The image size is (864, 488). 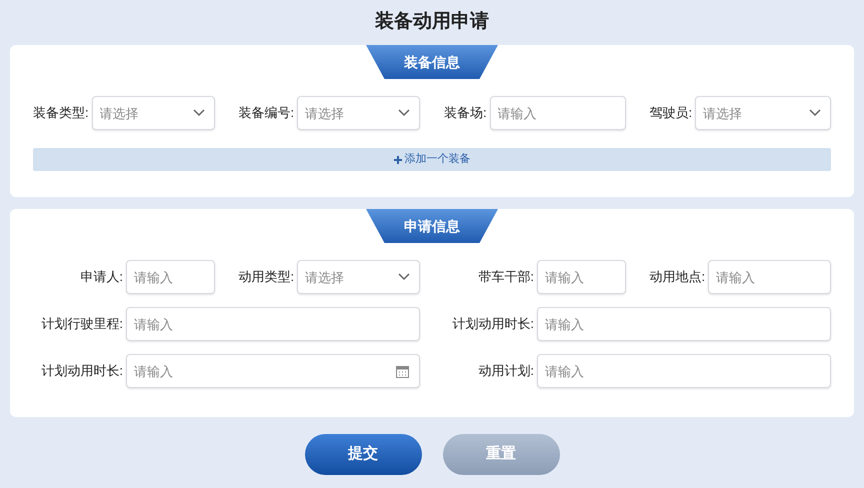 What do you see at coordinates (432, 62) in the screenshot?
I see `section-header: 装备信息` at bounding box center [432, 62].